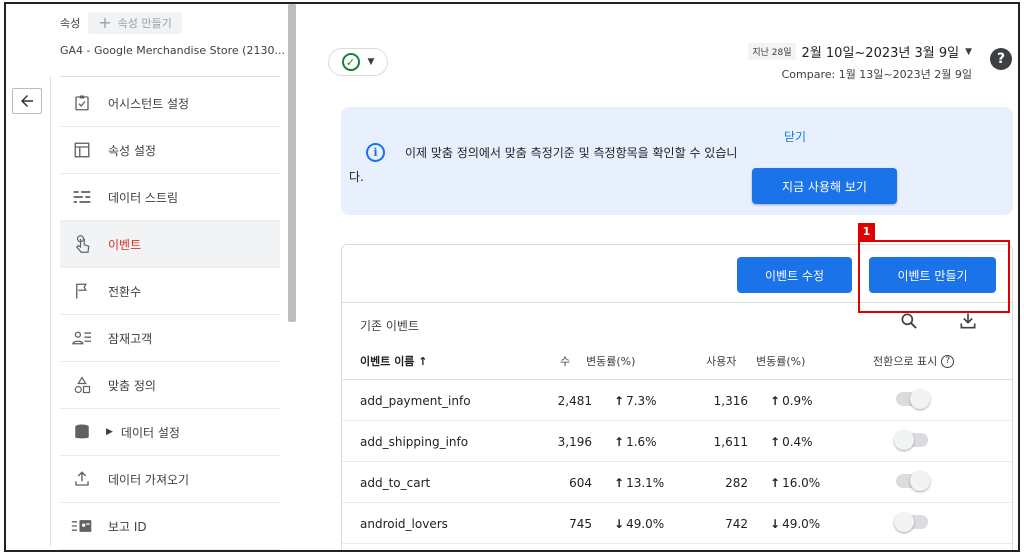 The height and width of the screenshot is (555, 1024). I want to click on sidebar-item-label: 데이터 스트림, so click(143, 197).